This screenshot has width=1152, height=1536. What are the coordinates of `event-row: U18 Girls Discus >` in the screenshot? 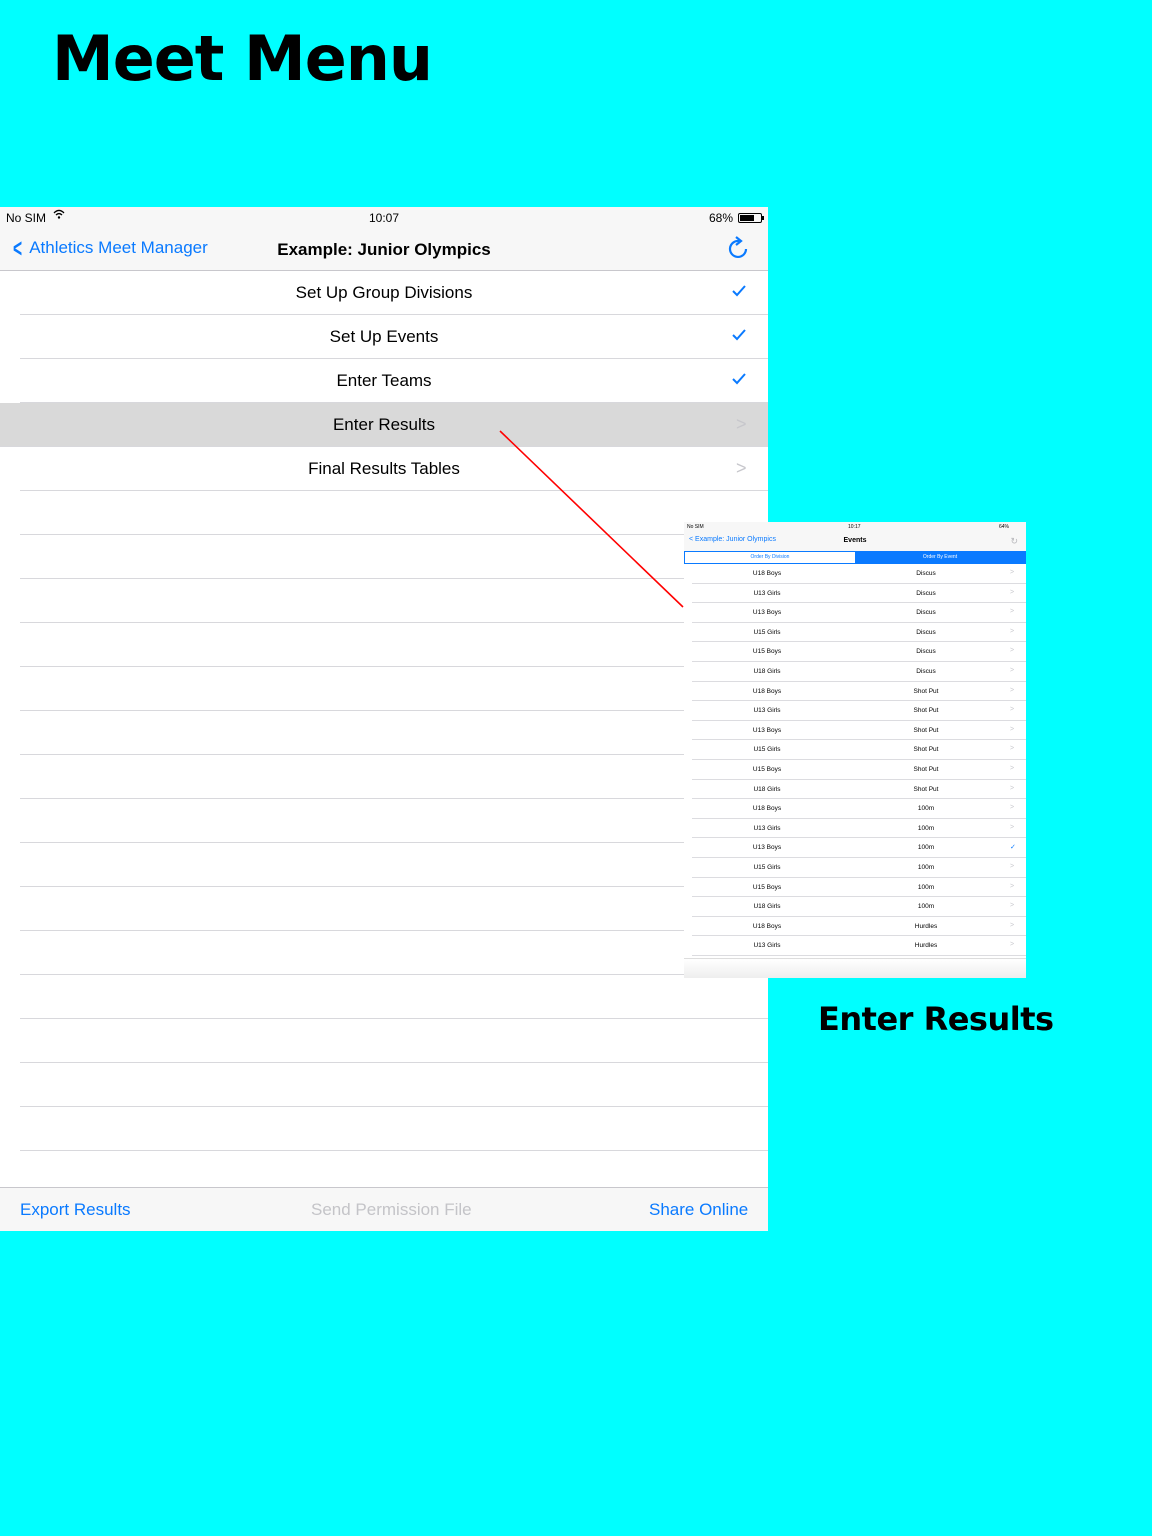 It's located at (859, 672).